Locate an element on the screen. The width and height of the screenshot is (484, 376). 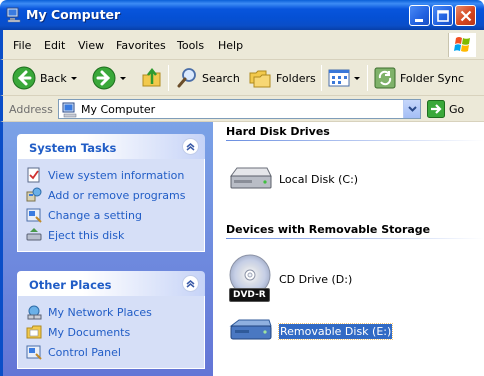
forward-dropdown-icon is located at coordinates (123, 78).